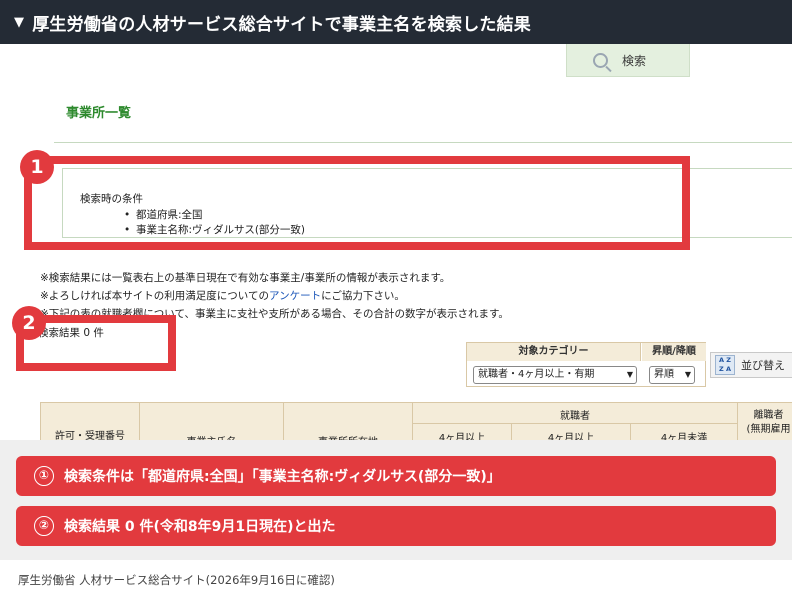  I want to click on source-caption: 厚生労働省 人材サービス総合サイト(2026年9月16日に確認), so click(176, 580).